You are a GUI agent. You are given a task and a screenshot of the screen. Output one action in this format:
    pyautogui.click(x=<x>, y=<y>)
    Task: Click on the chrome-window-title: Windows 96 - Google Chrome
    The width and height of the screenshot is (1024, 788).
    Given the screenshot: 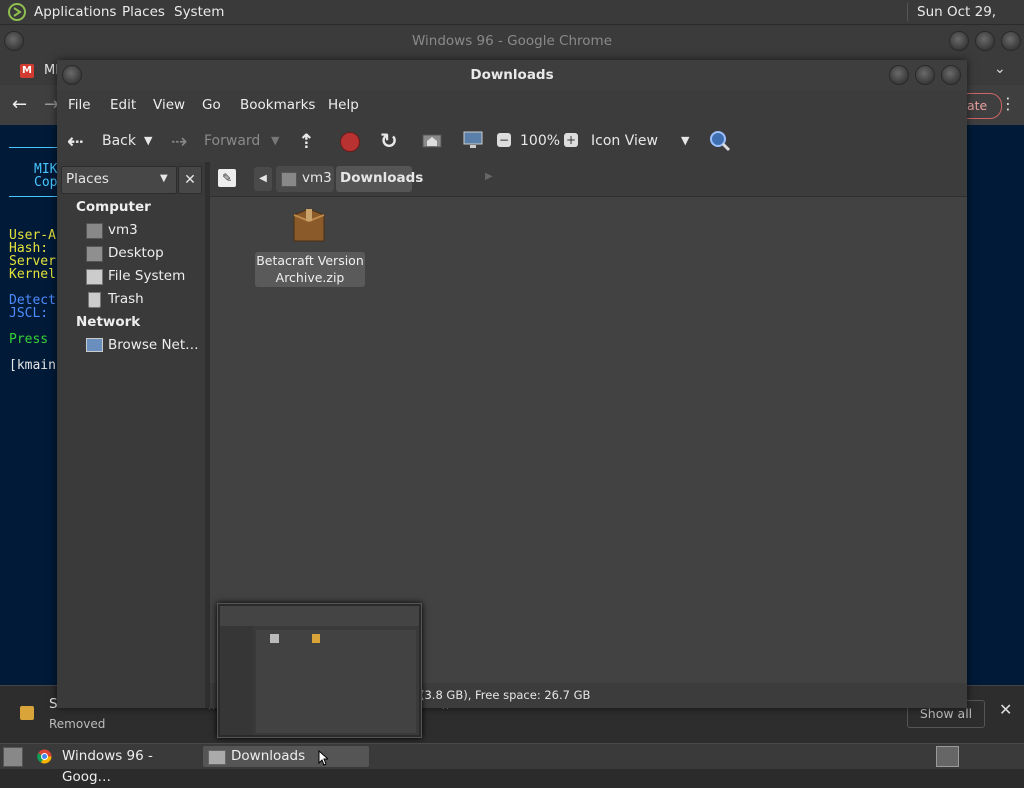 What is the action you would take?
    pyautogui.click(x=512, y=41)
    